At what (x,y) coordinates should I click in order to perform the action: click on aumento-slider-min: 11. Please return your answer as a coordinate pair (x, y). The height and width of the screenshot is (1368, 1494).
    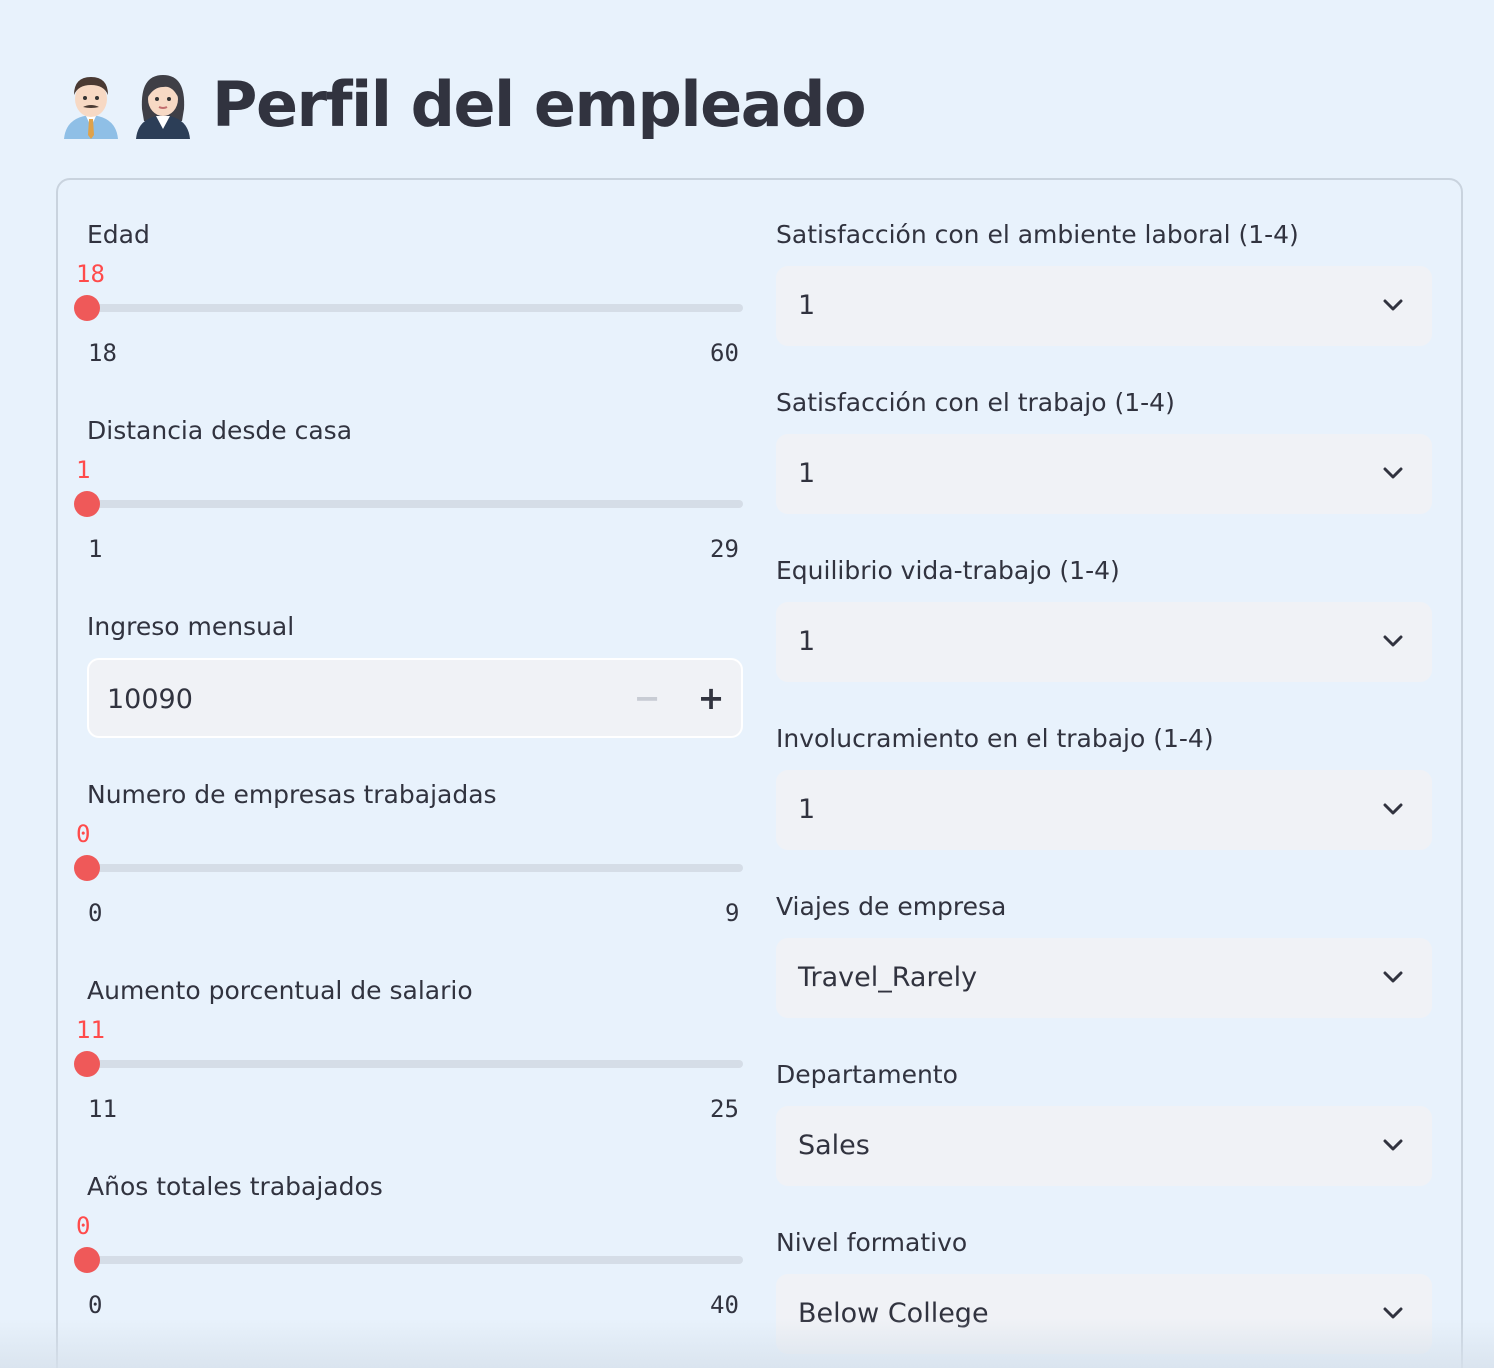
    Looking at the image, I should click on (102, 1109).